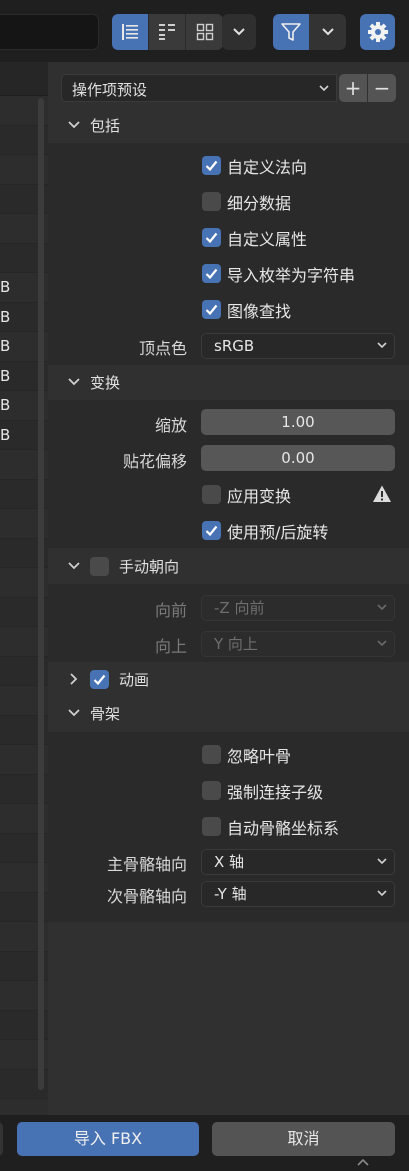 The width and height of the screenshot is (409, 1171). Describe the element at coordinates (229, 862) in the screenshot. I see `primary-bone-axis-value: X 轴` at that location.